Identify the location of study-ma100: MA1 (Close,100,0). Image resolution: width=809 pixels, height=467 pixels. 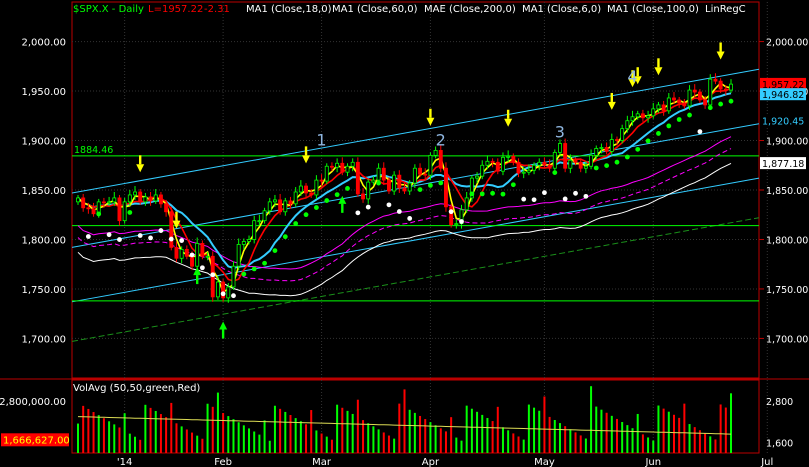
(653, 9).